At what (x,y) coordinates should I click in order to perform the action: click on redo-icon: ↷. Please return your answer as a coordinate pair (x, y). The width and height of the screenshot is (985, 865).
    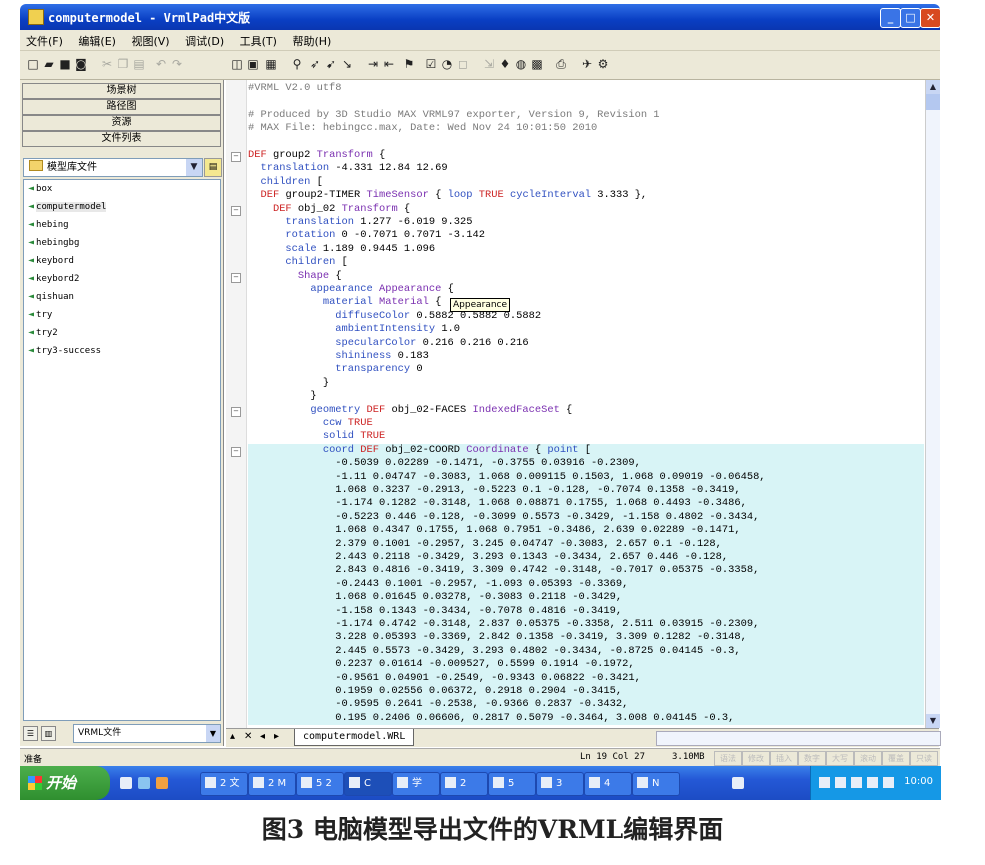
    Looking at the image, I should click on (177, 64).